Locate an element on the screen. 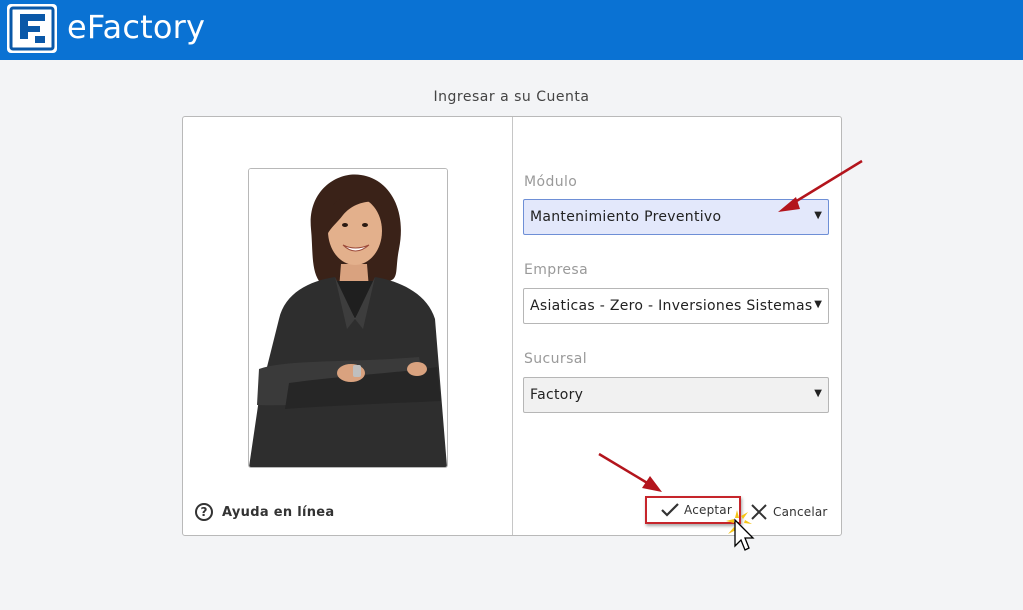 The image size is (1023, 610). login-title: Ingresar a su Cuenta is located at coordinates (511, 97).